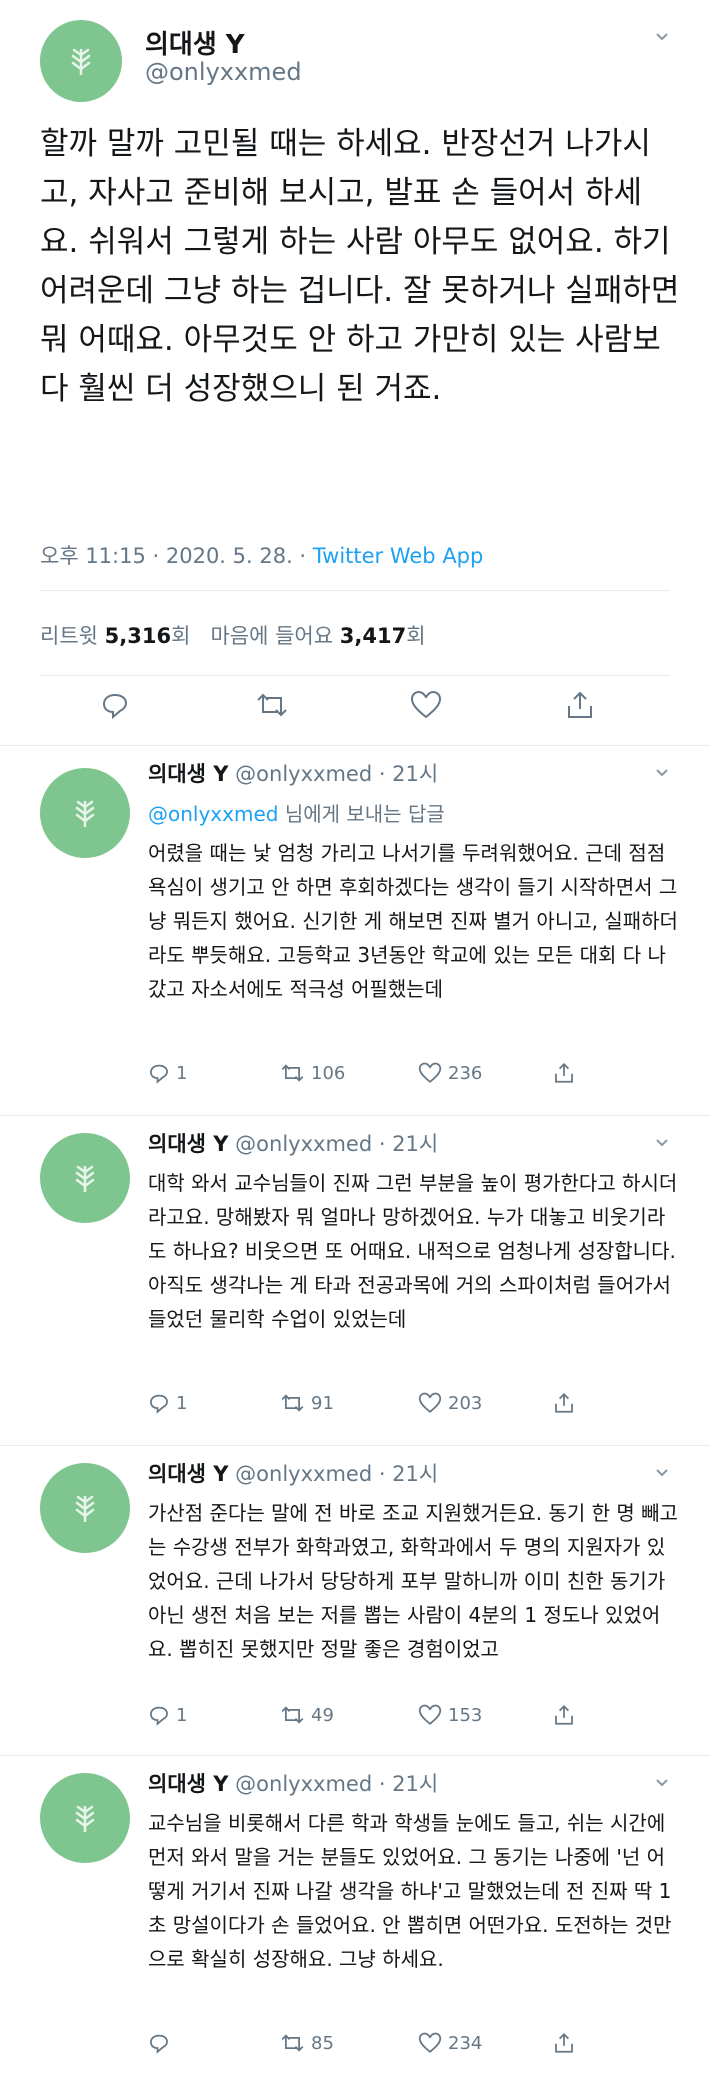 This screenshot has height=2079, width=710. What do you see at coordinates (465, 1073) in the screenshot?
I see `like-count: 236` at bounding box center [465, 1073].